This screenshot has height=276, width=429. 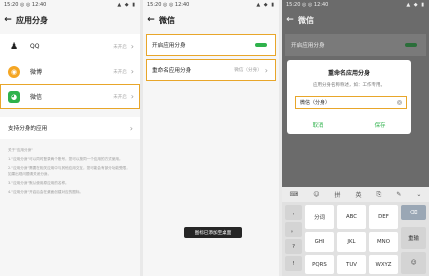 What do you see at coordinates (398, 194) in the screenshot?
I see `handwriting-icon: ✎` at bounding box center [398, 194].